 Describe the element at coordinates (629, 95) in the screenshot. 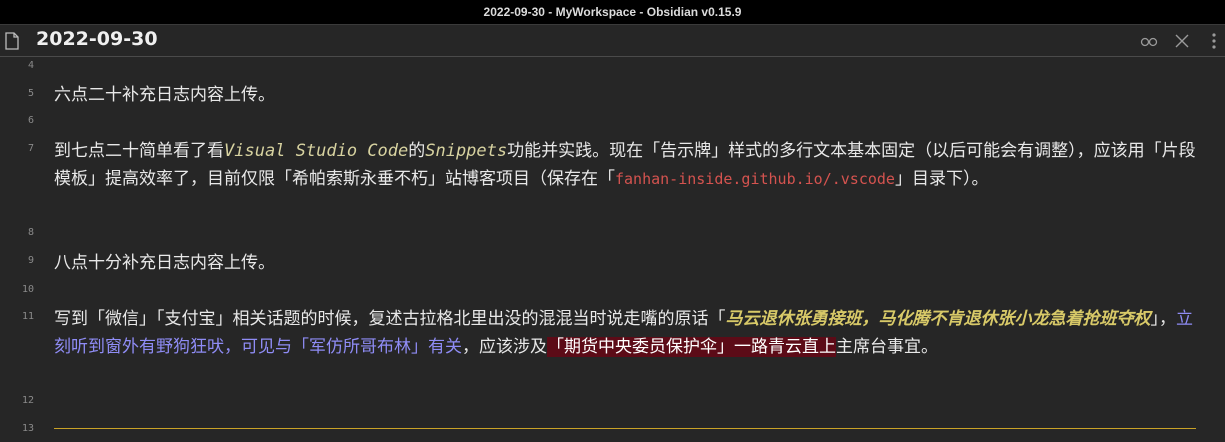

I see `text-line: 六点二十补充日志内容上传。` at that location.